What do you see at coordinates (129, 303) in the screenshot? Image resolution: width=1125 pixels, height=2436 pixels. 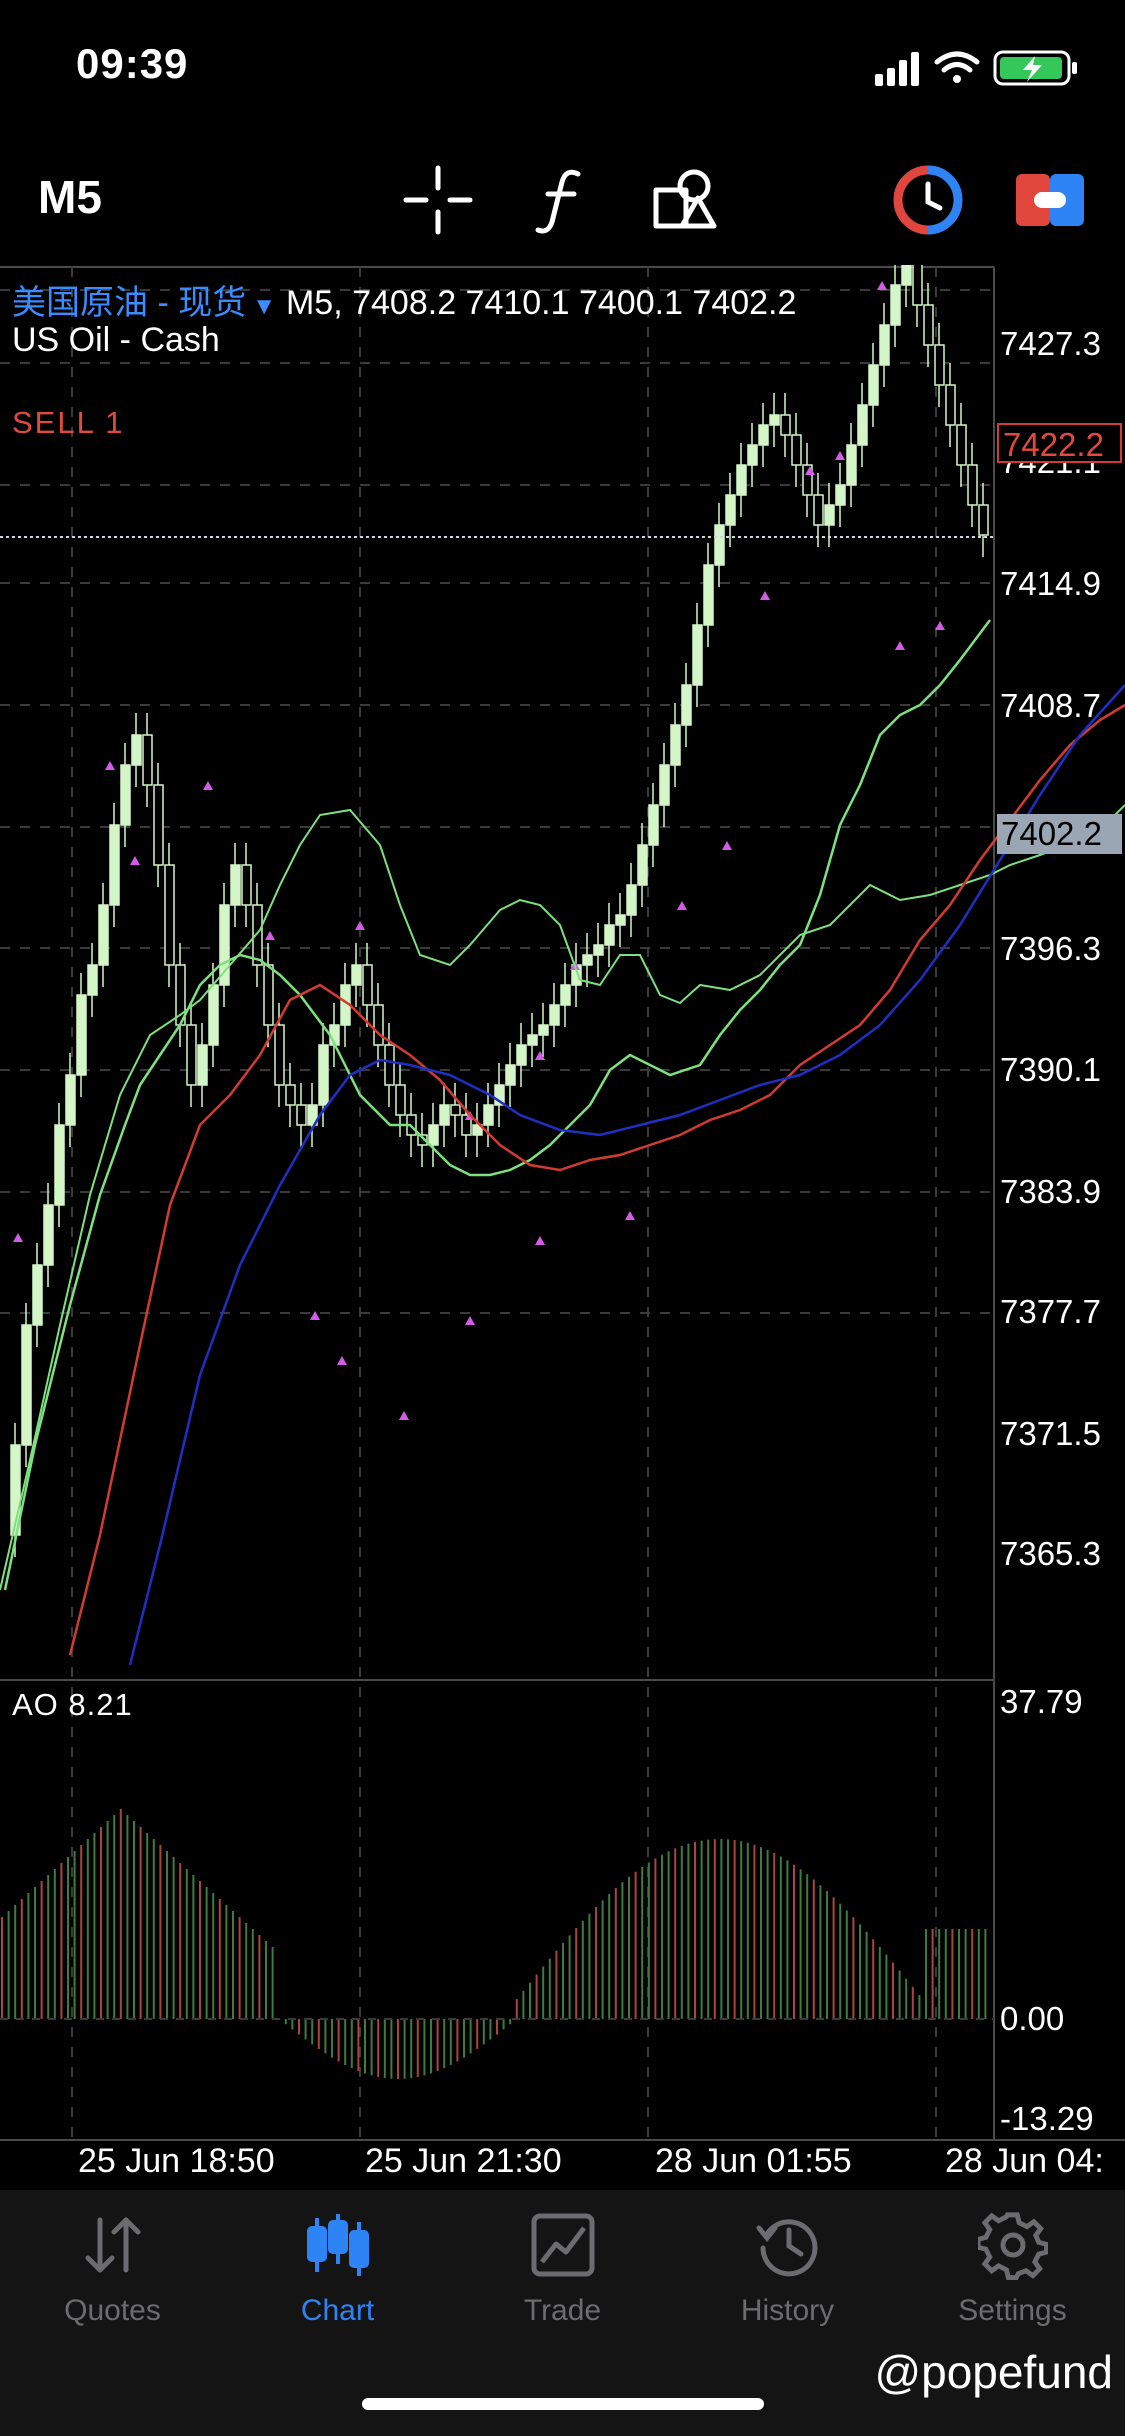 I see `symbol-name: 美国原油 - 现货` at bounding box center [129, 303].